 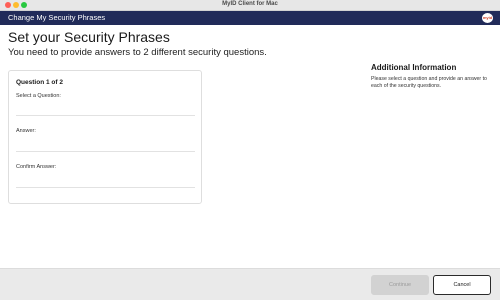 I want to click on window-titlebar: MyID Client for Mac, so click(x=250, y=5).